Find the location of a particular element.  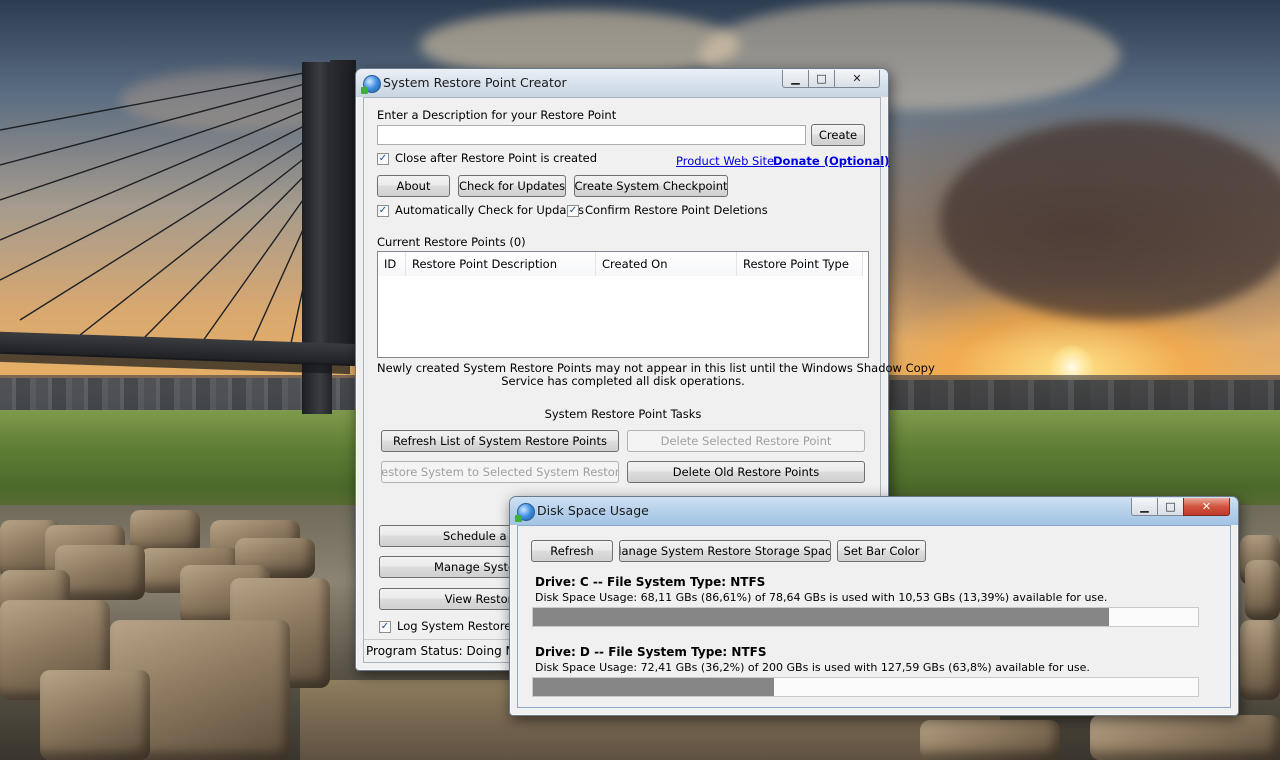

drive-d-usage-fill is located at coordinates (653, 687).